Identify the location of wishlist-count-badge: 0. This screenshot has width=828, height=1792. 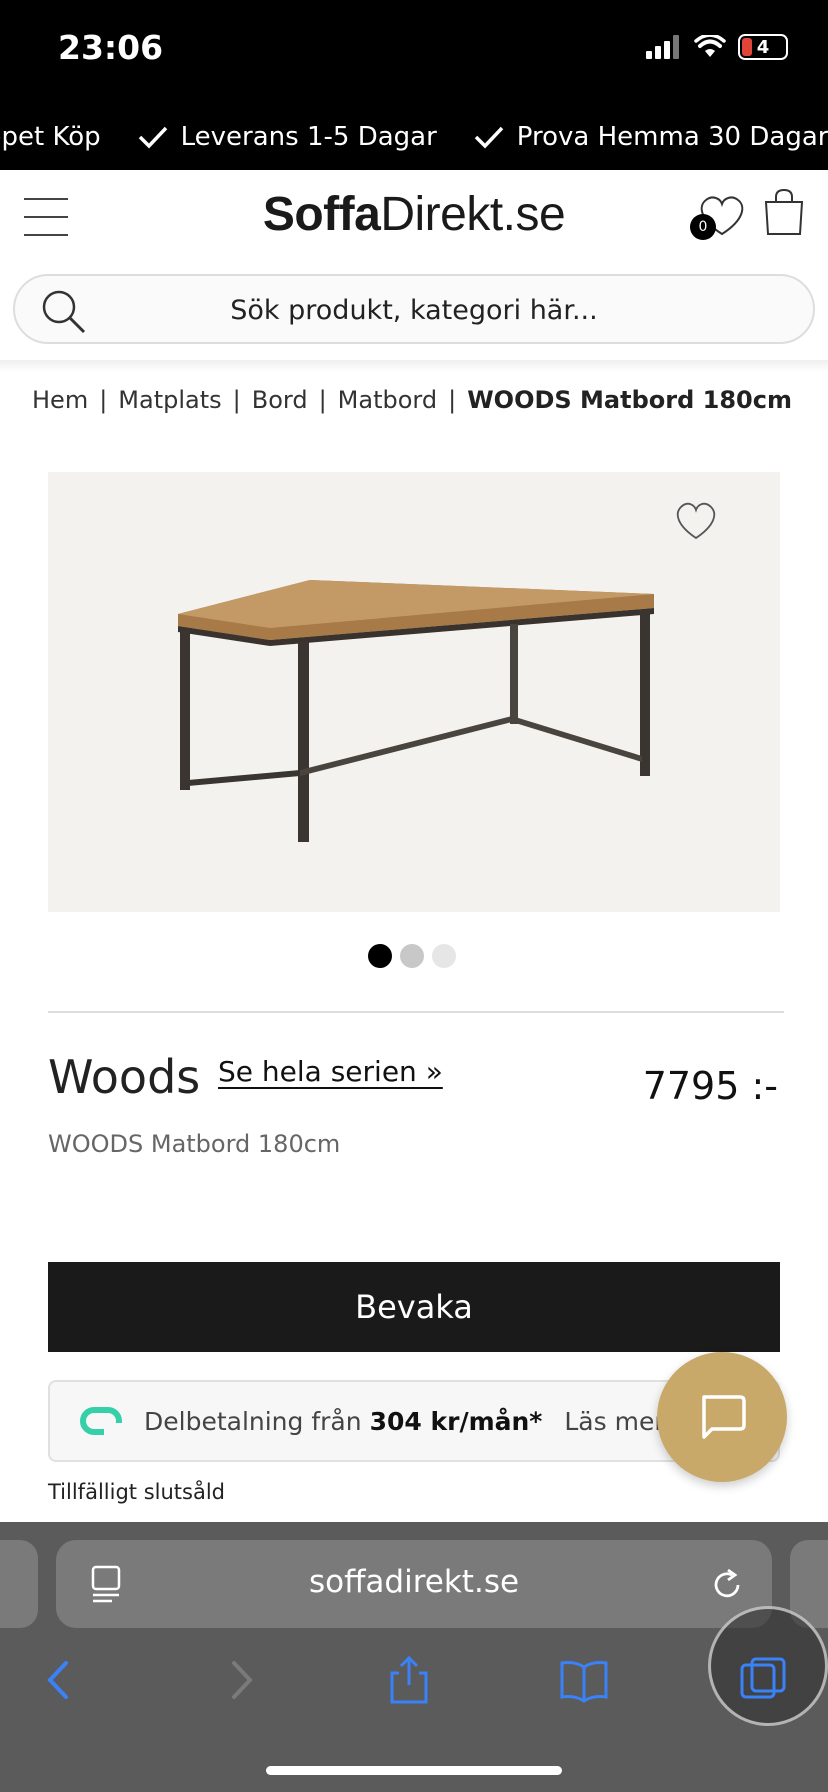
(703, 227).